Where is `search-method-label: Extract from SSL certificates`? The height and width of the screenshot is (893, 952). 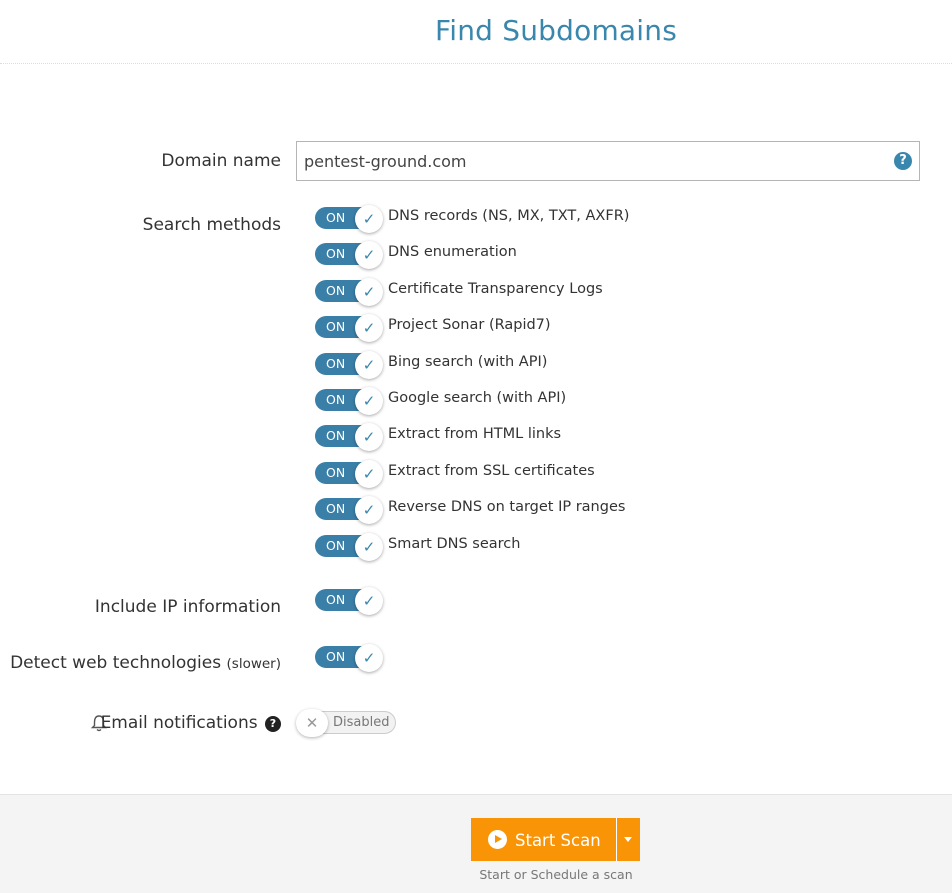
search-method-label: Extract from SSL certificates is located at coordinates (491, 470).